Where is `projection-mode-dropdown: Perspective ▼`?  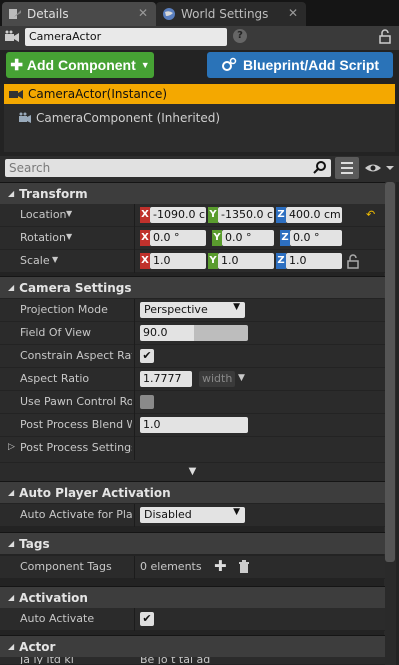 projection-mode-dropdown: Perspective ▼ is located at coordinates (192, 310).